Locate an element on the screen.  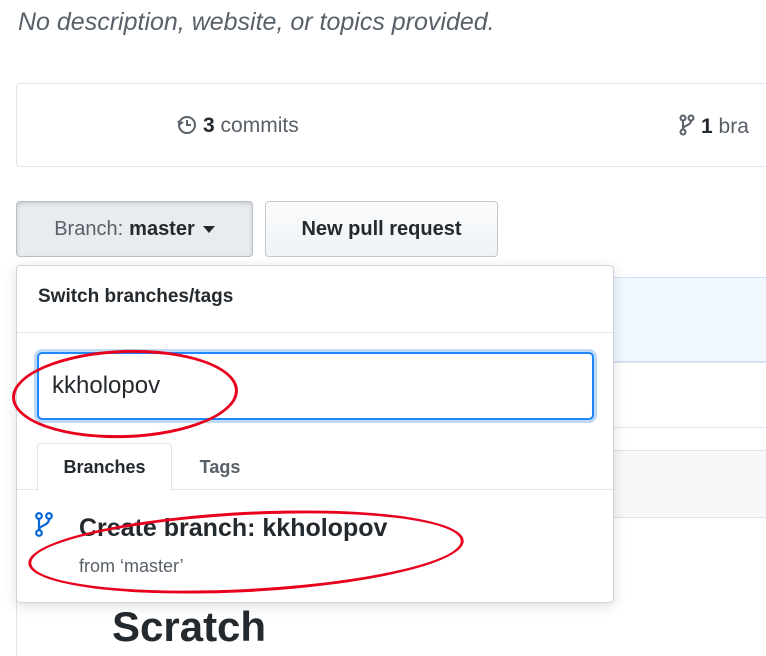
commits-count: 3 is located at coordinates (209, 125).